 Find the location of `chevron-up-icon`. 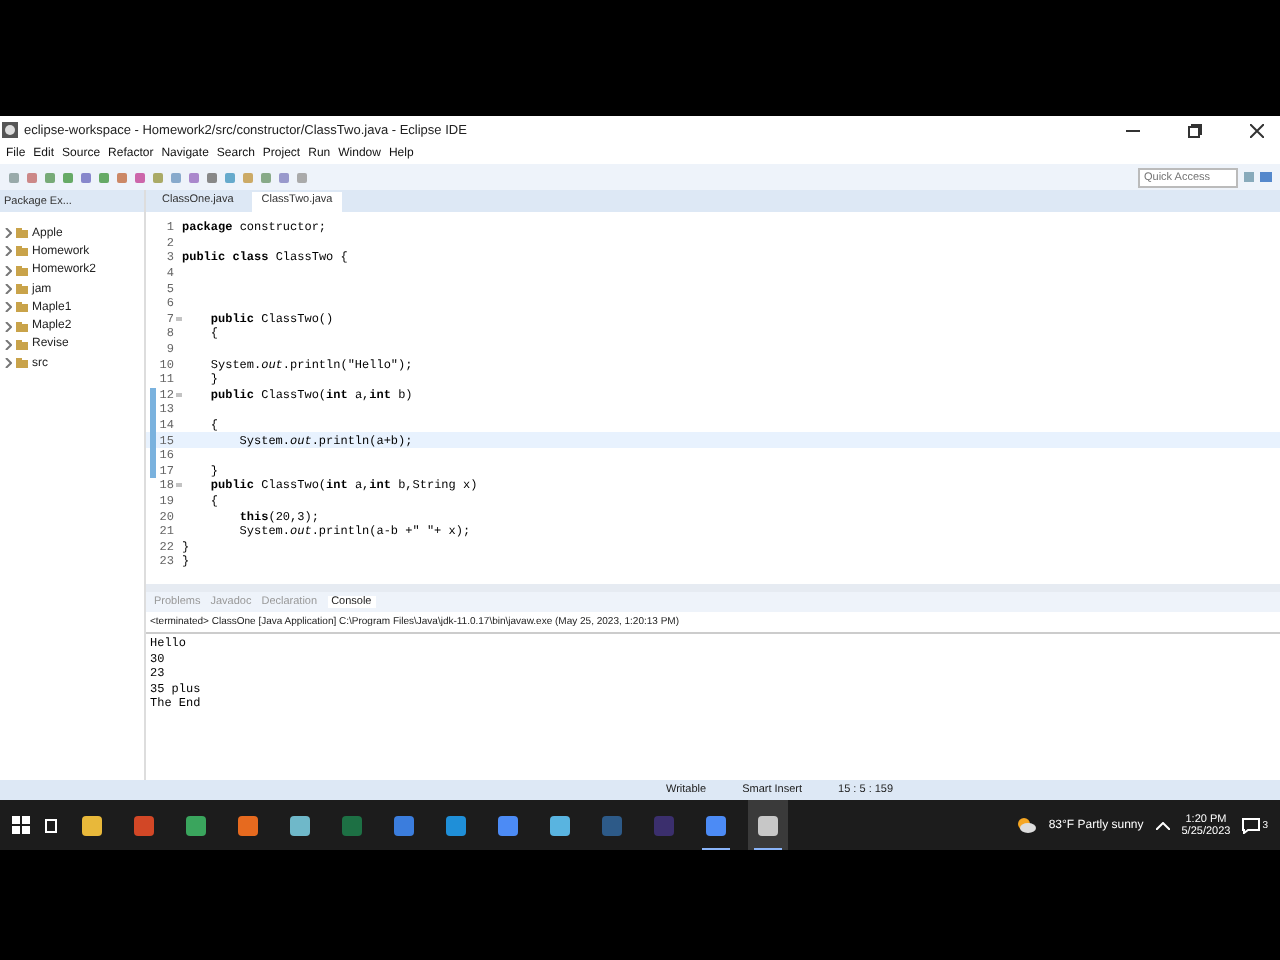

chevron-up-icon is located at coordinates (1162, 825).